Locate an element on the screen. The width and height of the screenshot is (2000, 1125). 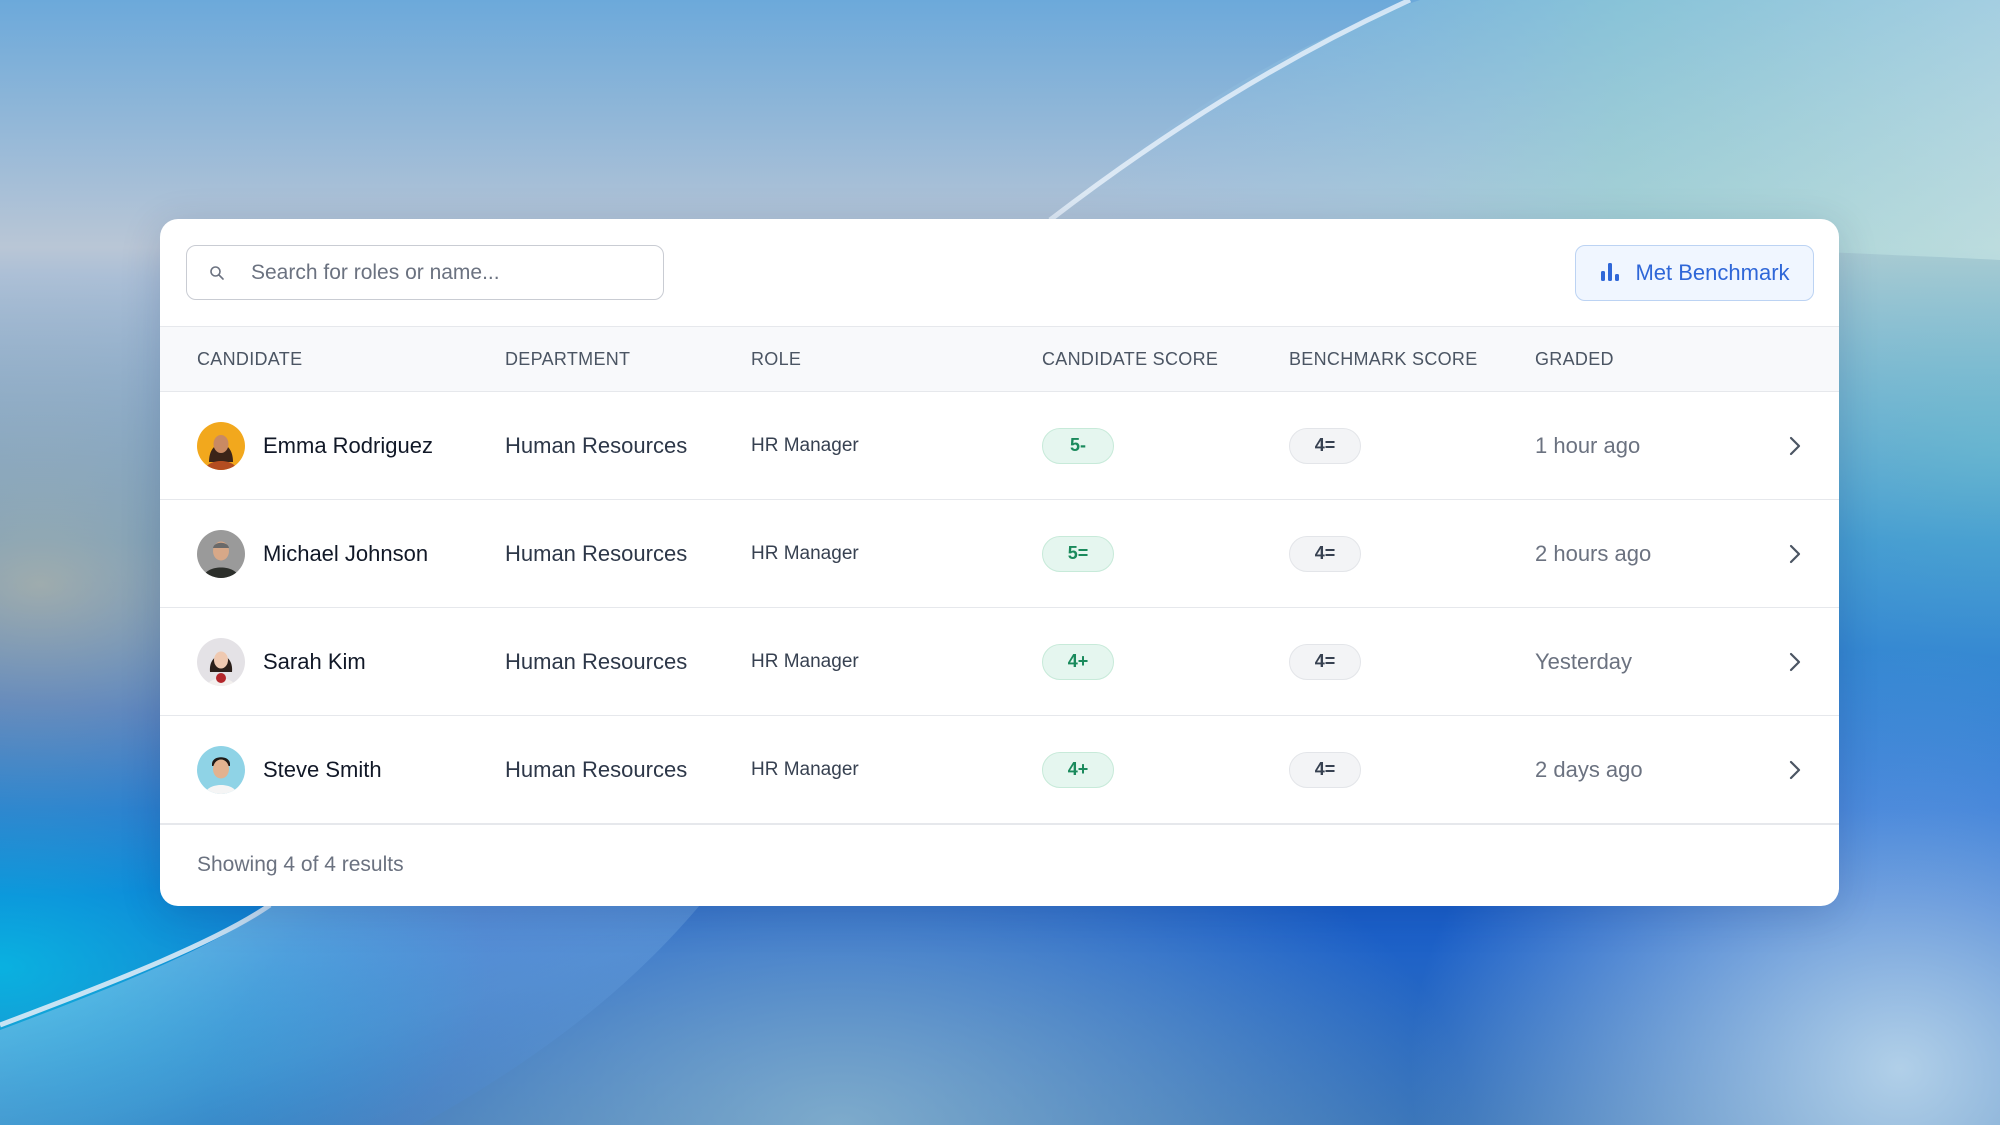
candidate-score-badge: 5= is located at coordinates (1078, 553).